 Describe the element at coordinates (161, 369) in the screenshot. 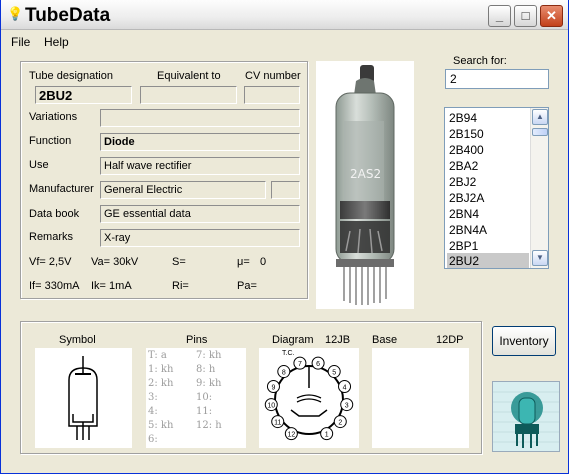

I see `pin-entry: 1: kh` at that location.